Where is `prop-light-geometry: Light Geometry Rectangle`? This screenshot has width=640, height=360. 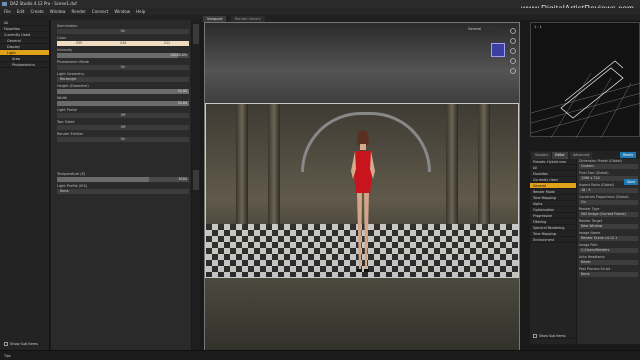 prop-light-geometry: Light Geometry Rectangle is located at coordinates (123, 77).